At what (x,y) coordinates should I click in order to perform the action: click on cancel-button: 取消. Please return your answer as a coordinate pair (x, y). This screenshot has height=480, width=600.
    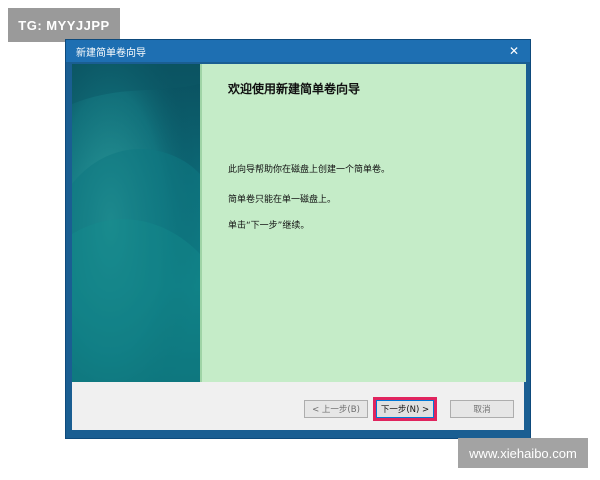
    Looking at the image, I should click on (482, 409).